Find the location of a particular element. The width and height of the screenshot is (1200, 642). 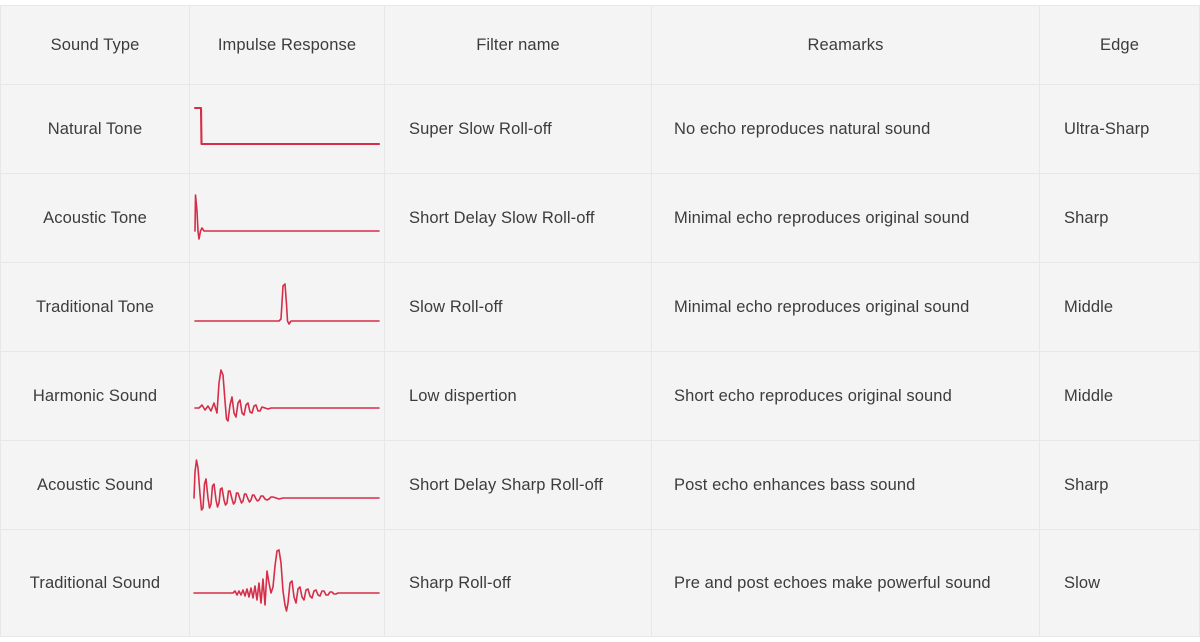

low-dispersion-waveform is located at coordinates (287, 395).